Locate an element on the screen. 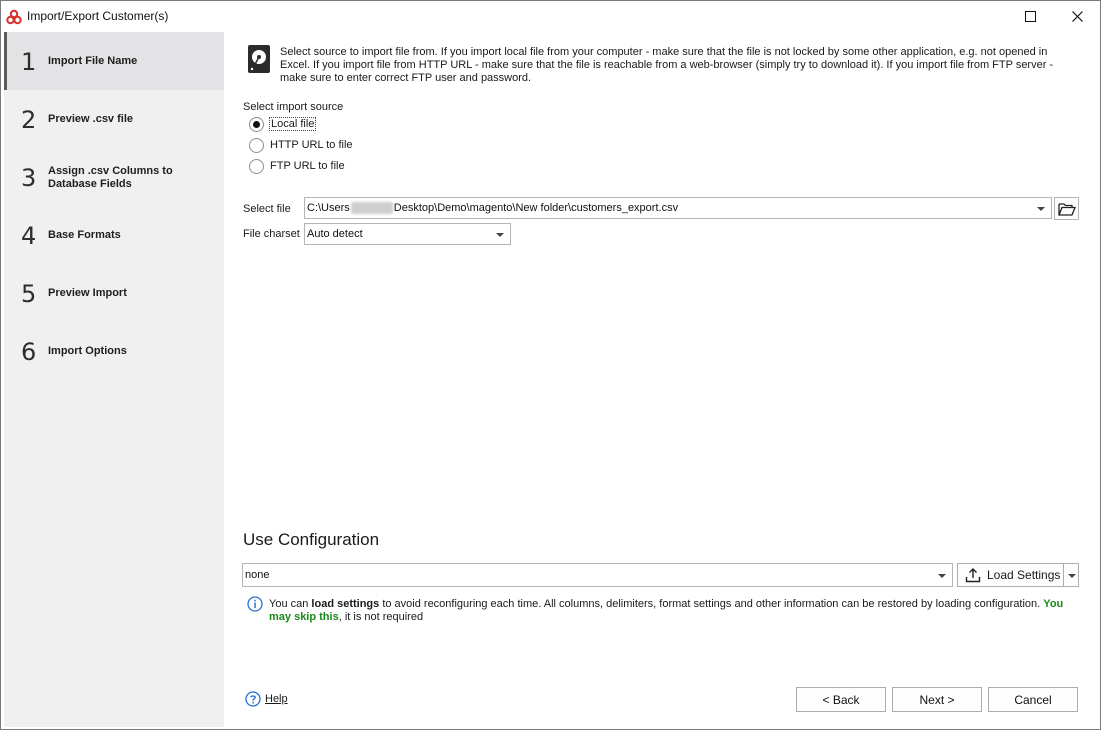  hard-disk-icon is located at coordinates (259, 59).